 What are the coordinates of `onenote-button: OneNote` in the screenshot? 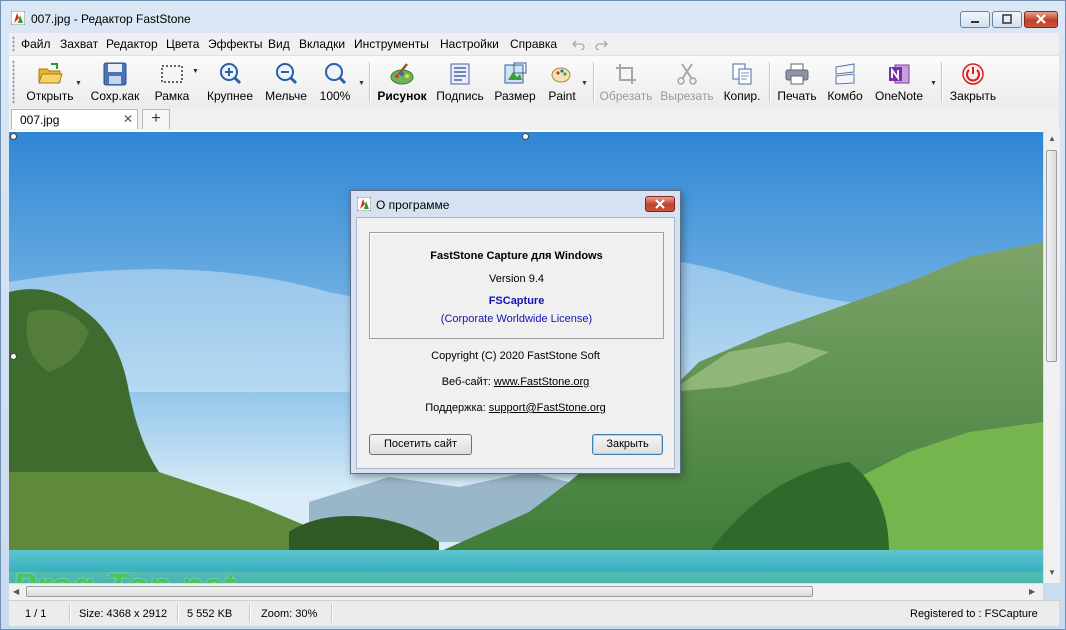 It's located at (899, 81).